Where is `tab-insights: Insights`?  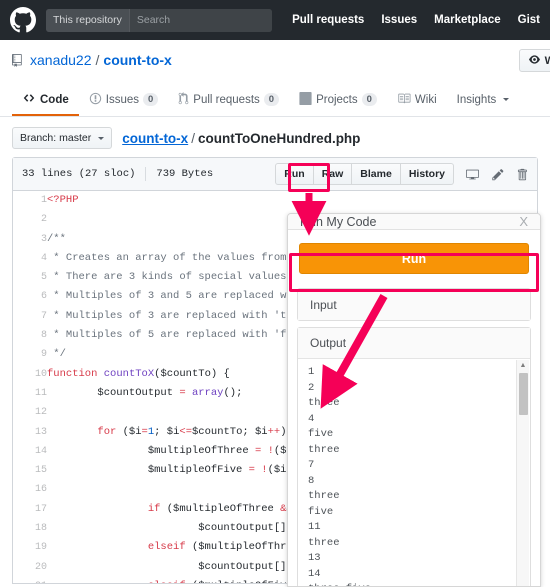
tab-insights: Insights is located at coordinates (483, 100).